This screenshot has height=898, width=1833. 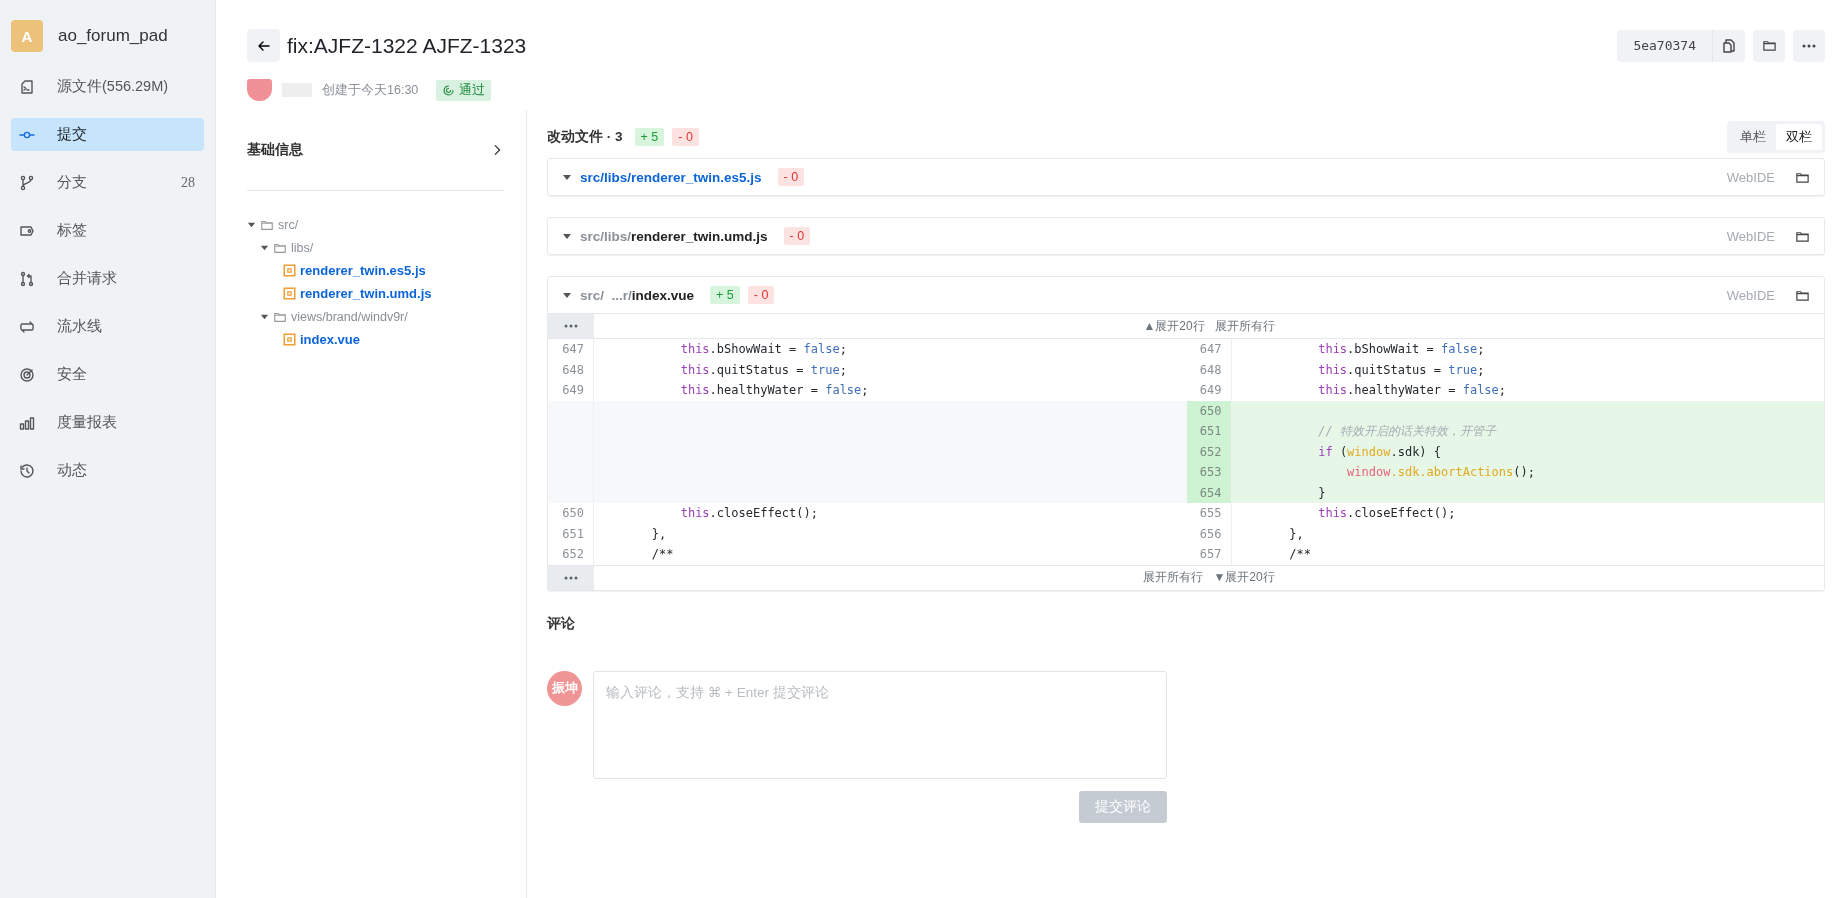 What do you see at coordinates (585, 136) in the screenshot?
I see `changed-files-title: 改动文件 · 3` at bounding box center [585, 136].